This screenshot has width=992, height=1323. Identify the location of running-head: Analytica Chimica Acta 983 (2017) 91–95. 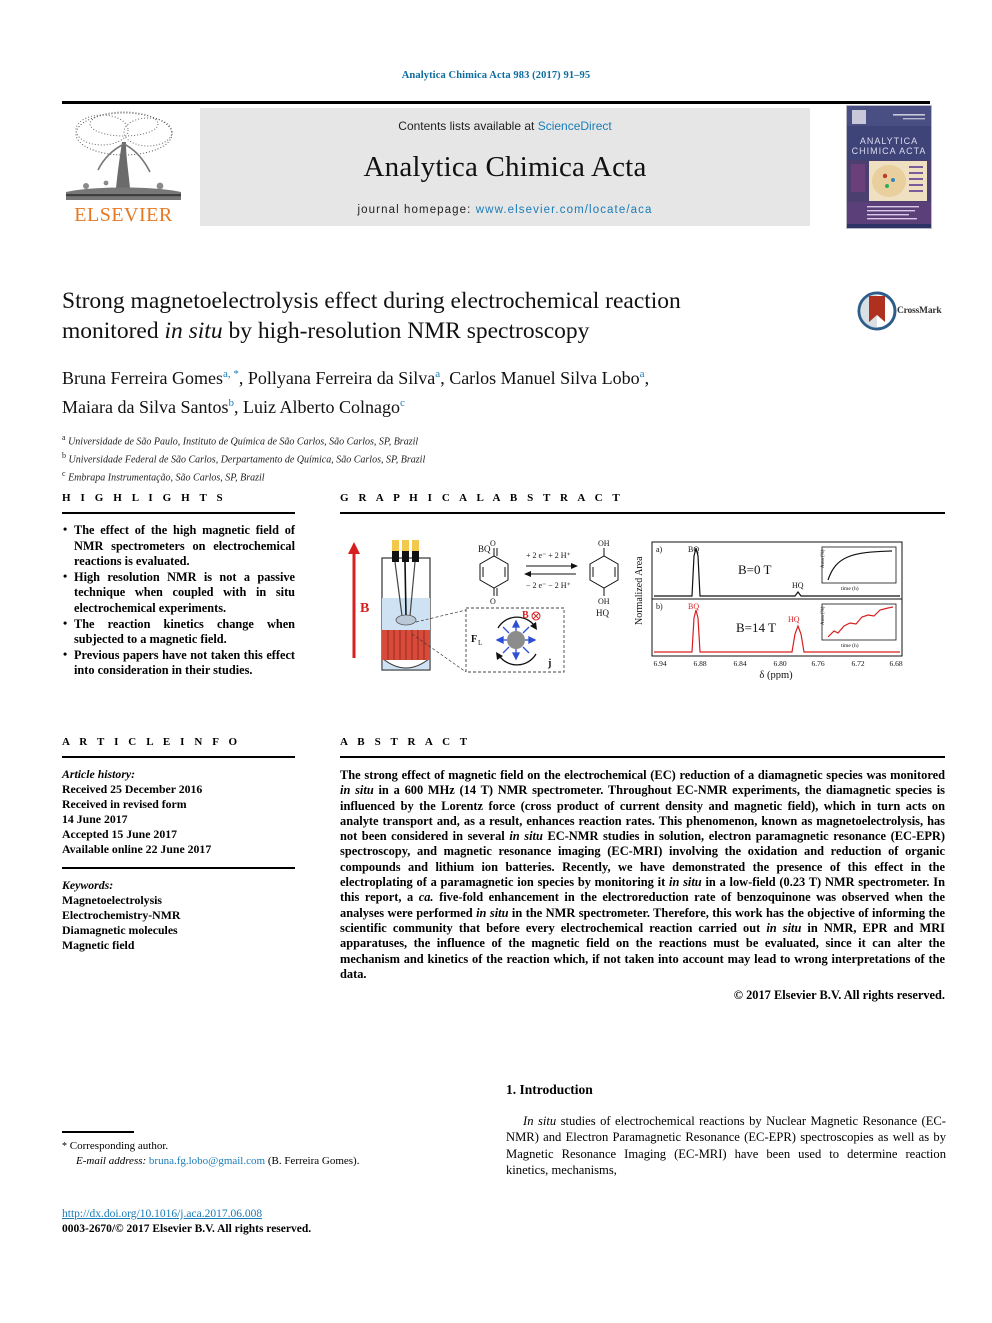
(496, 75).